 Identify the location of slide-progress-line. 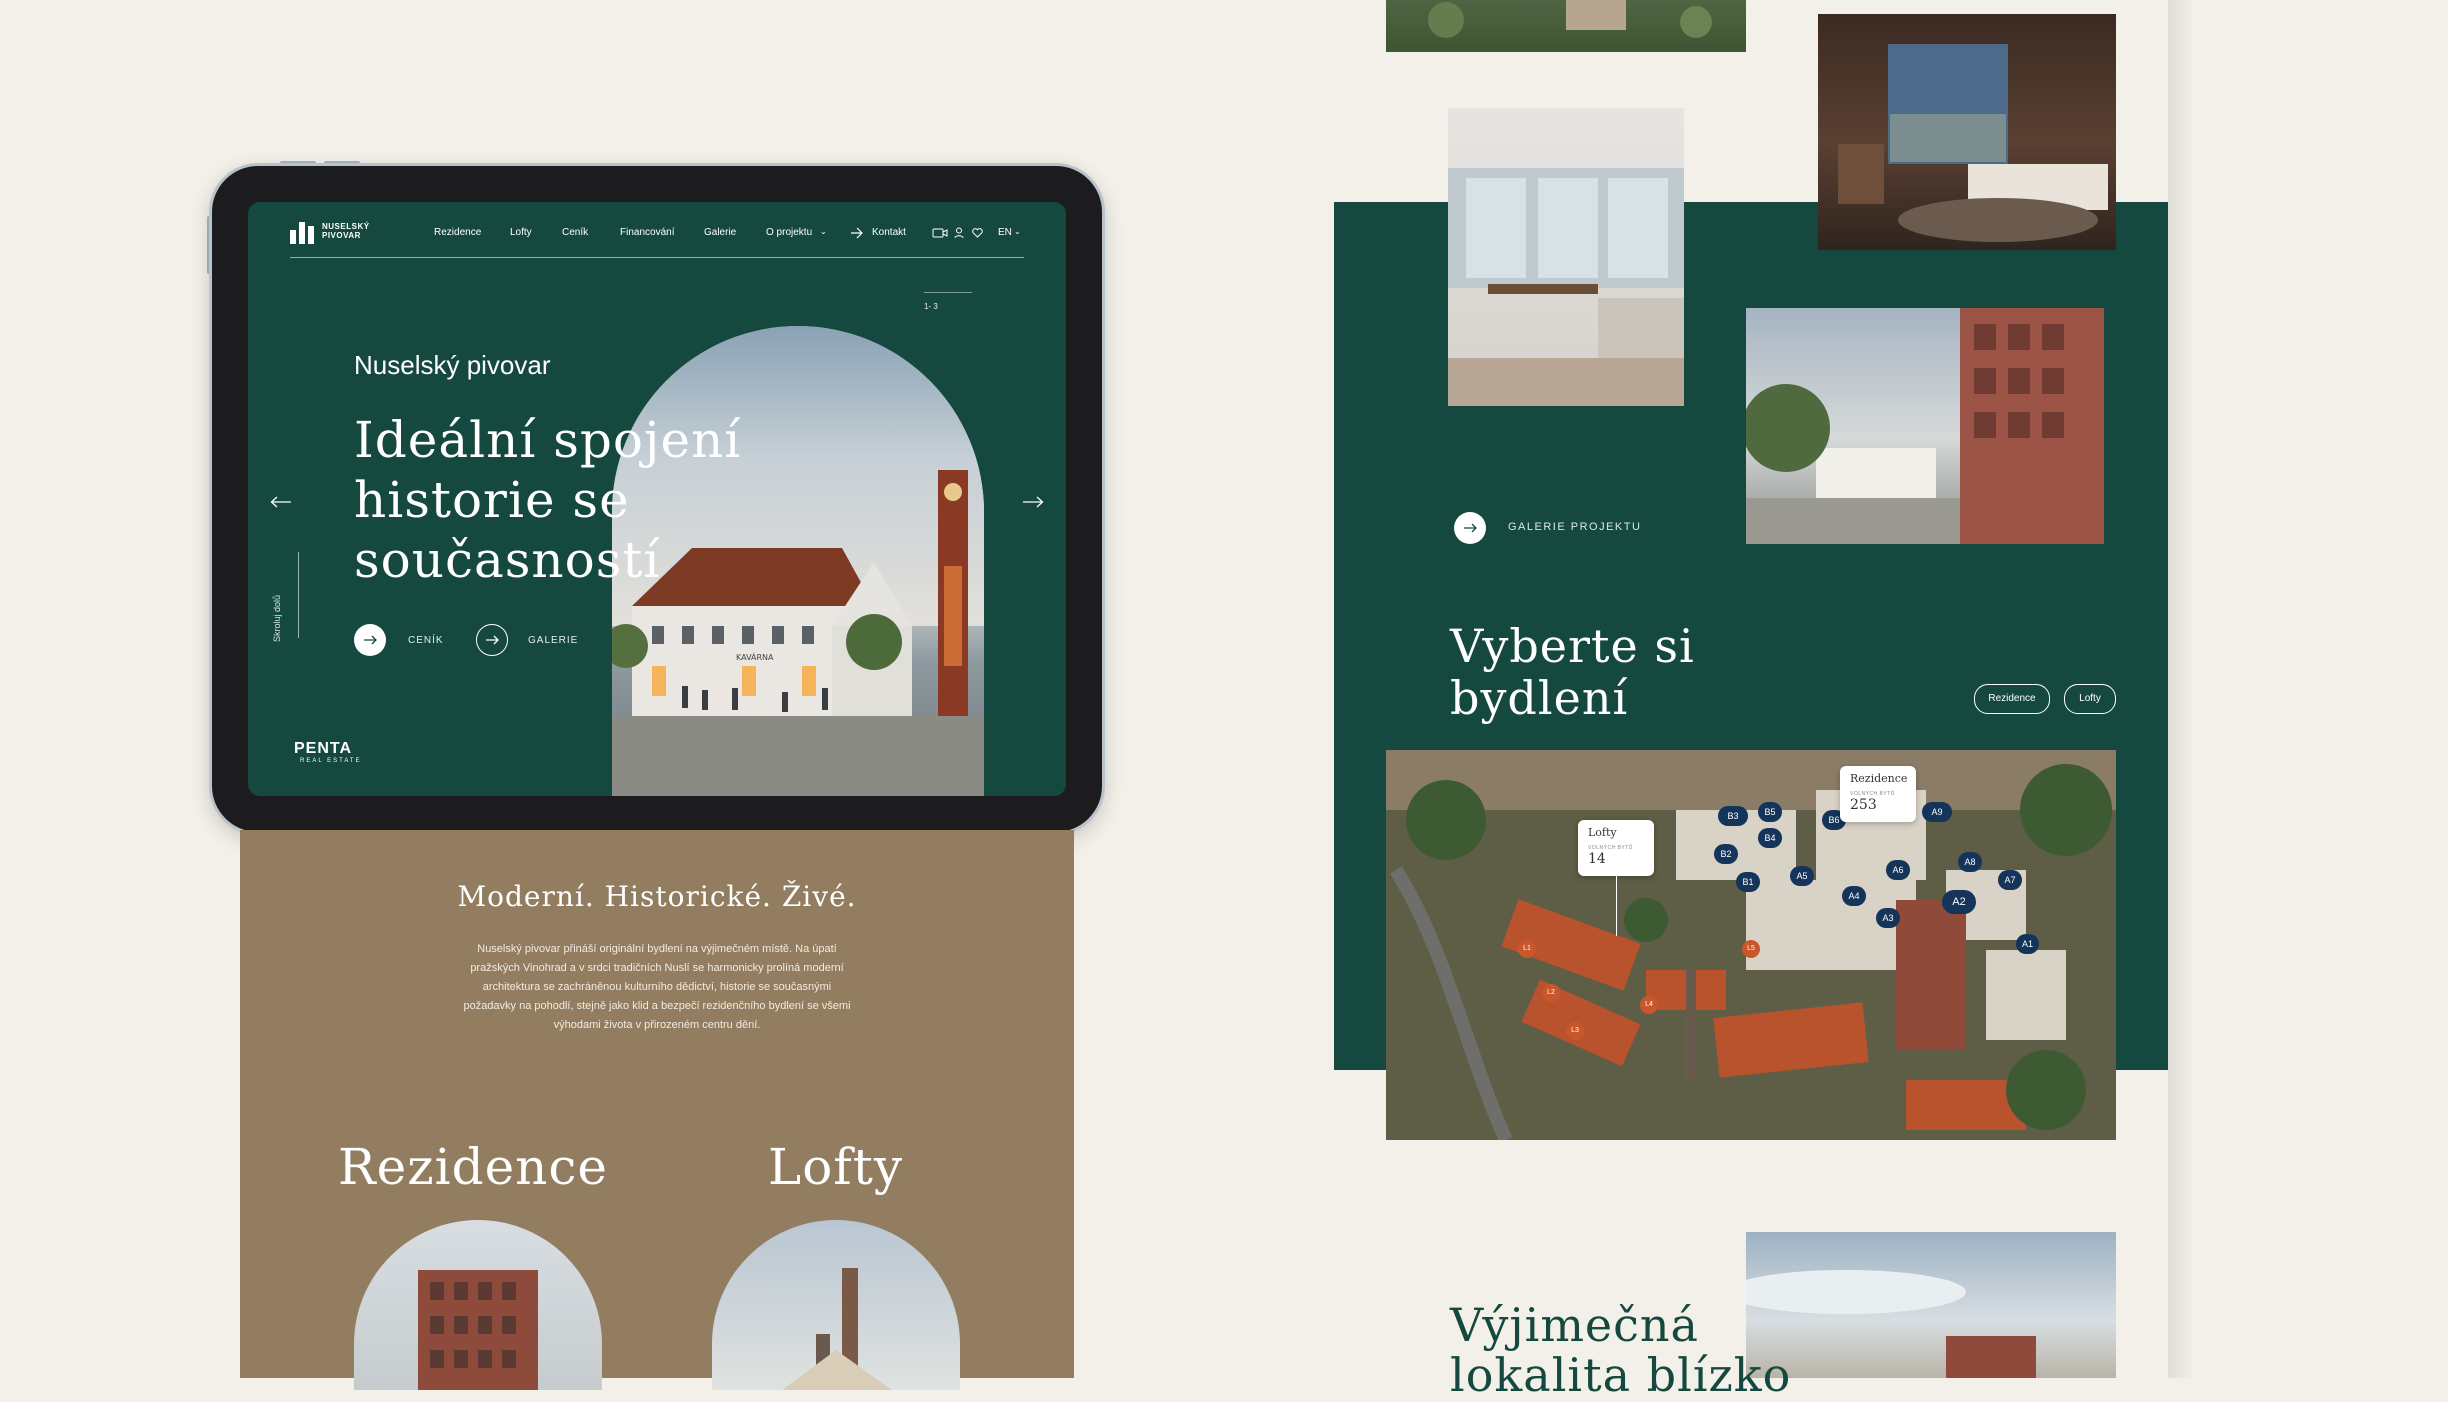
(948, 292).